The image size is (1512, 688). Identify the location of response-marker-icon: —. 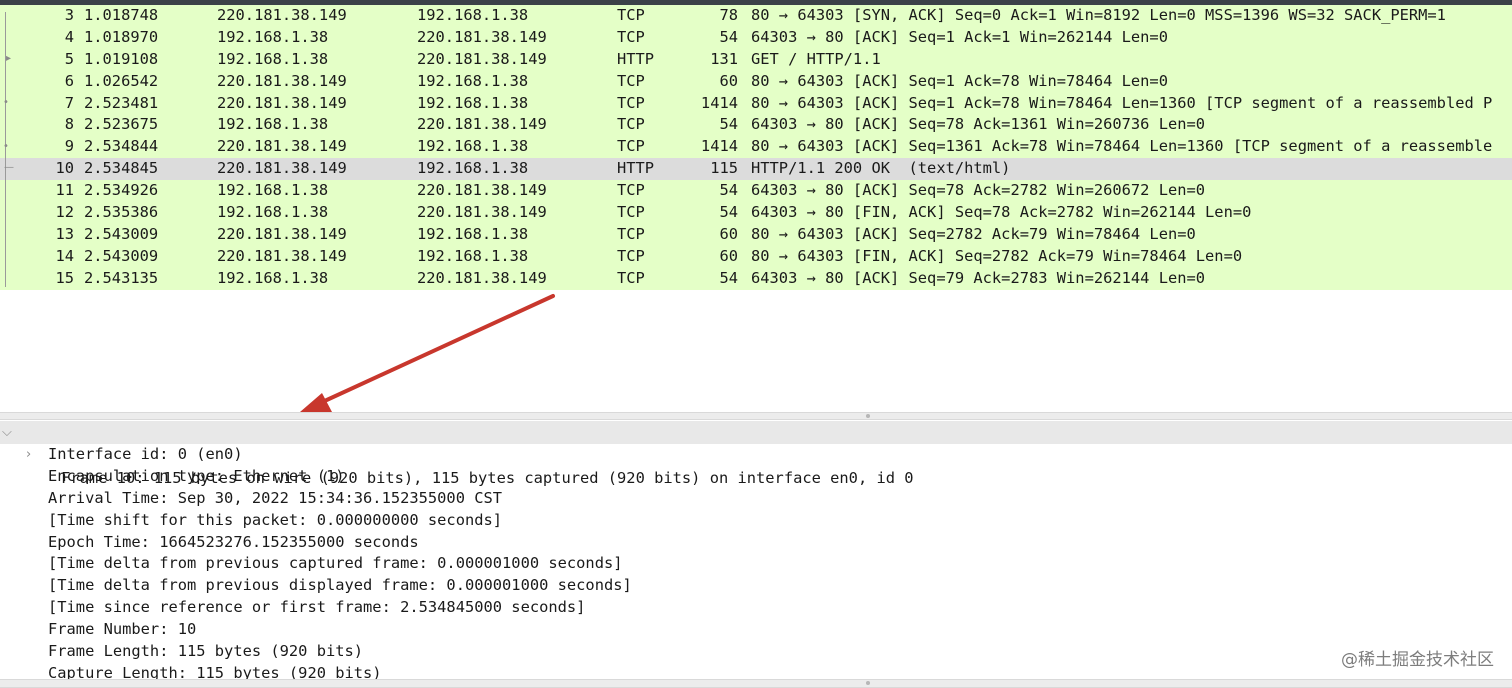
(9, 167).